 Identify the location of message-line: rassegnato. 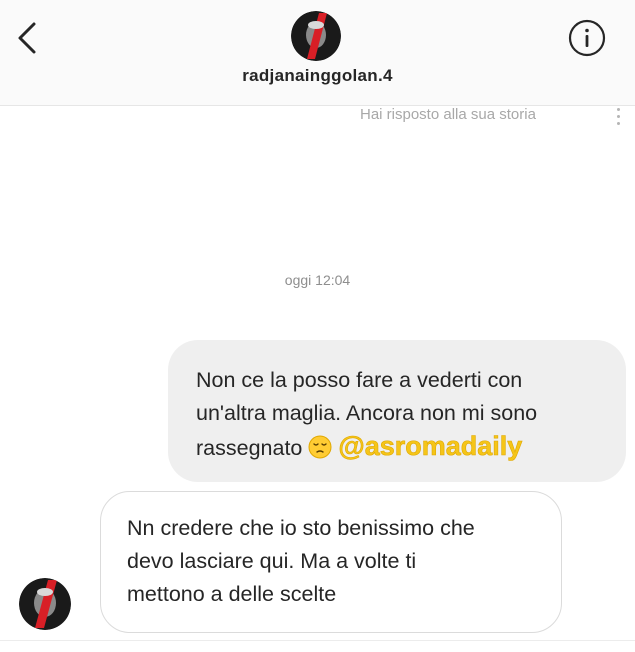
(249, 448).